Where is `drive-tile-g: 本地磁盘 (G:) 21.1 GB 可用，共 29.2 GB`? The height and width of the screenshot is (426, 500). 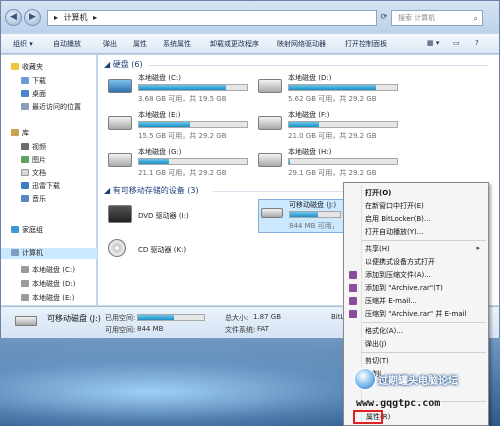
drive-tile-g: 本地磁盘 (G:) 21.1 GB 可用，共 29.2 GB is located at coordinates (183, 164).